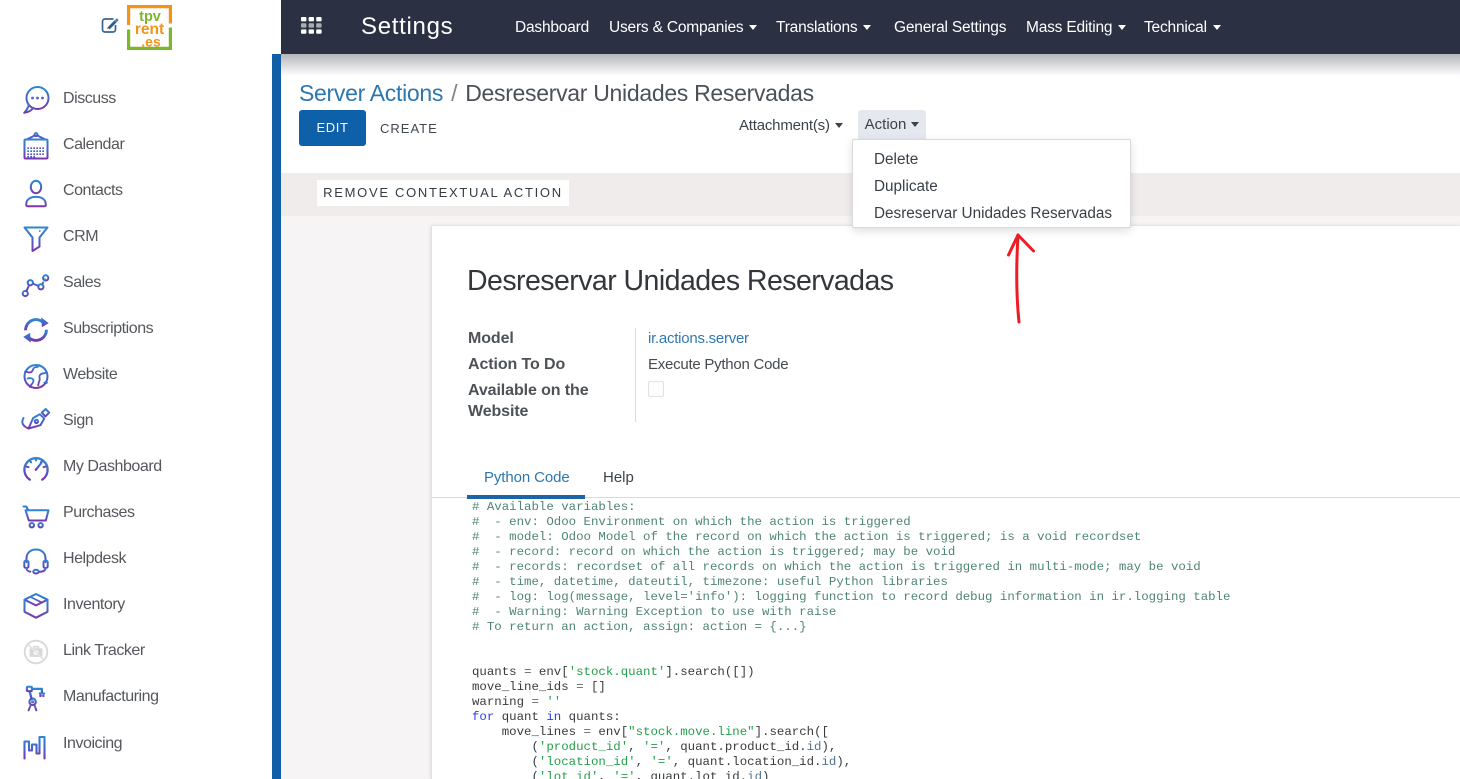  What do you see at coordinates (151, 42) in the screenshot?
I see `svg-text: .es` at bounding box center [151, 42].